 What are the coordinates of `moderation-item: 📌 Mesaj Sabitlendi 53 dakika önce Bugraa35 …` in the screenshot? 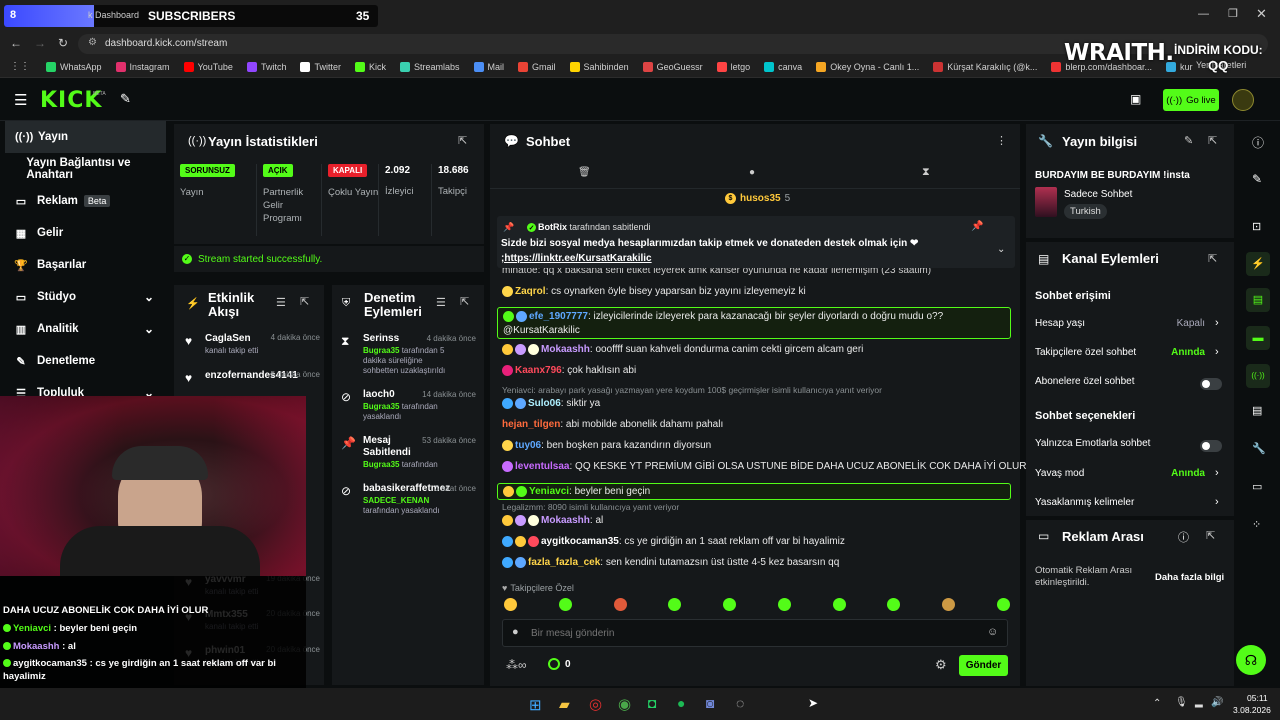 It's located at (409, 456).